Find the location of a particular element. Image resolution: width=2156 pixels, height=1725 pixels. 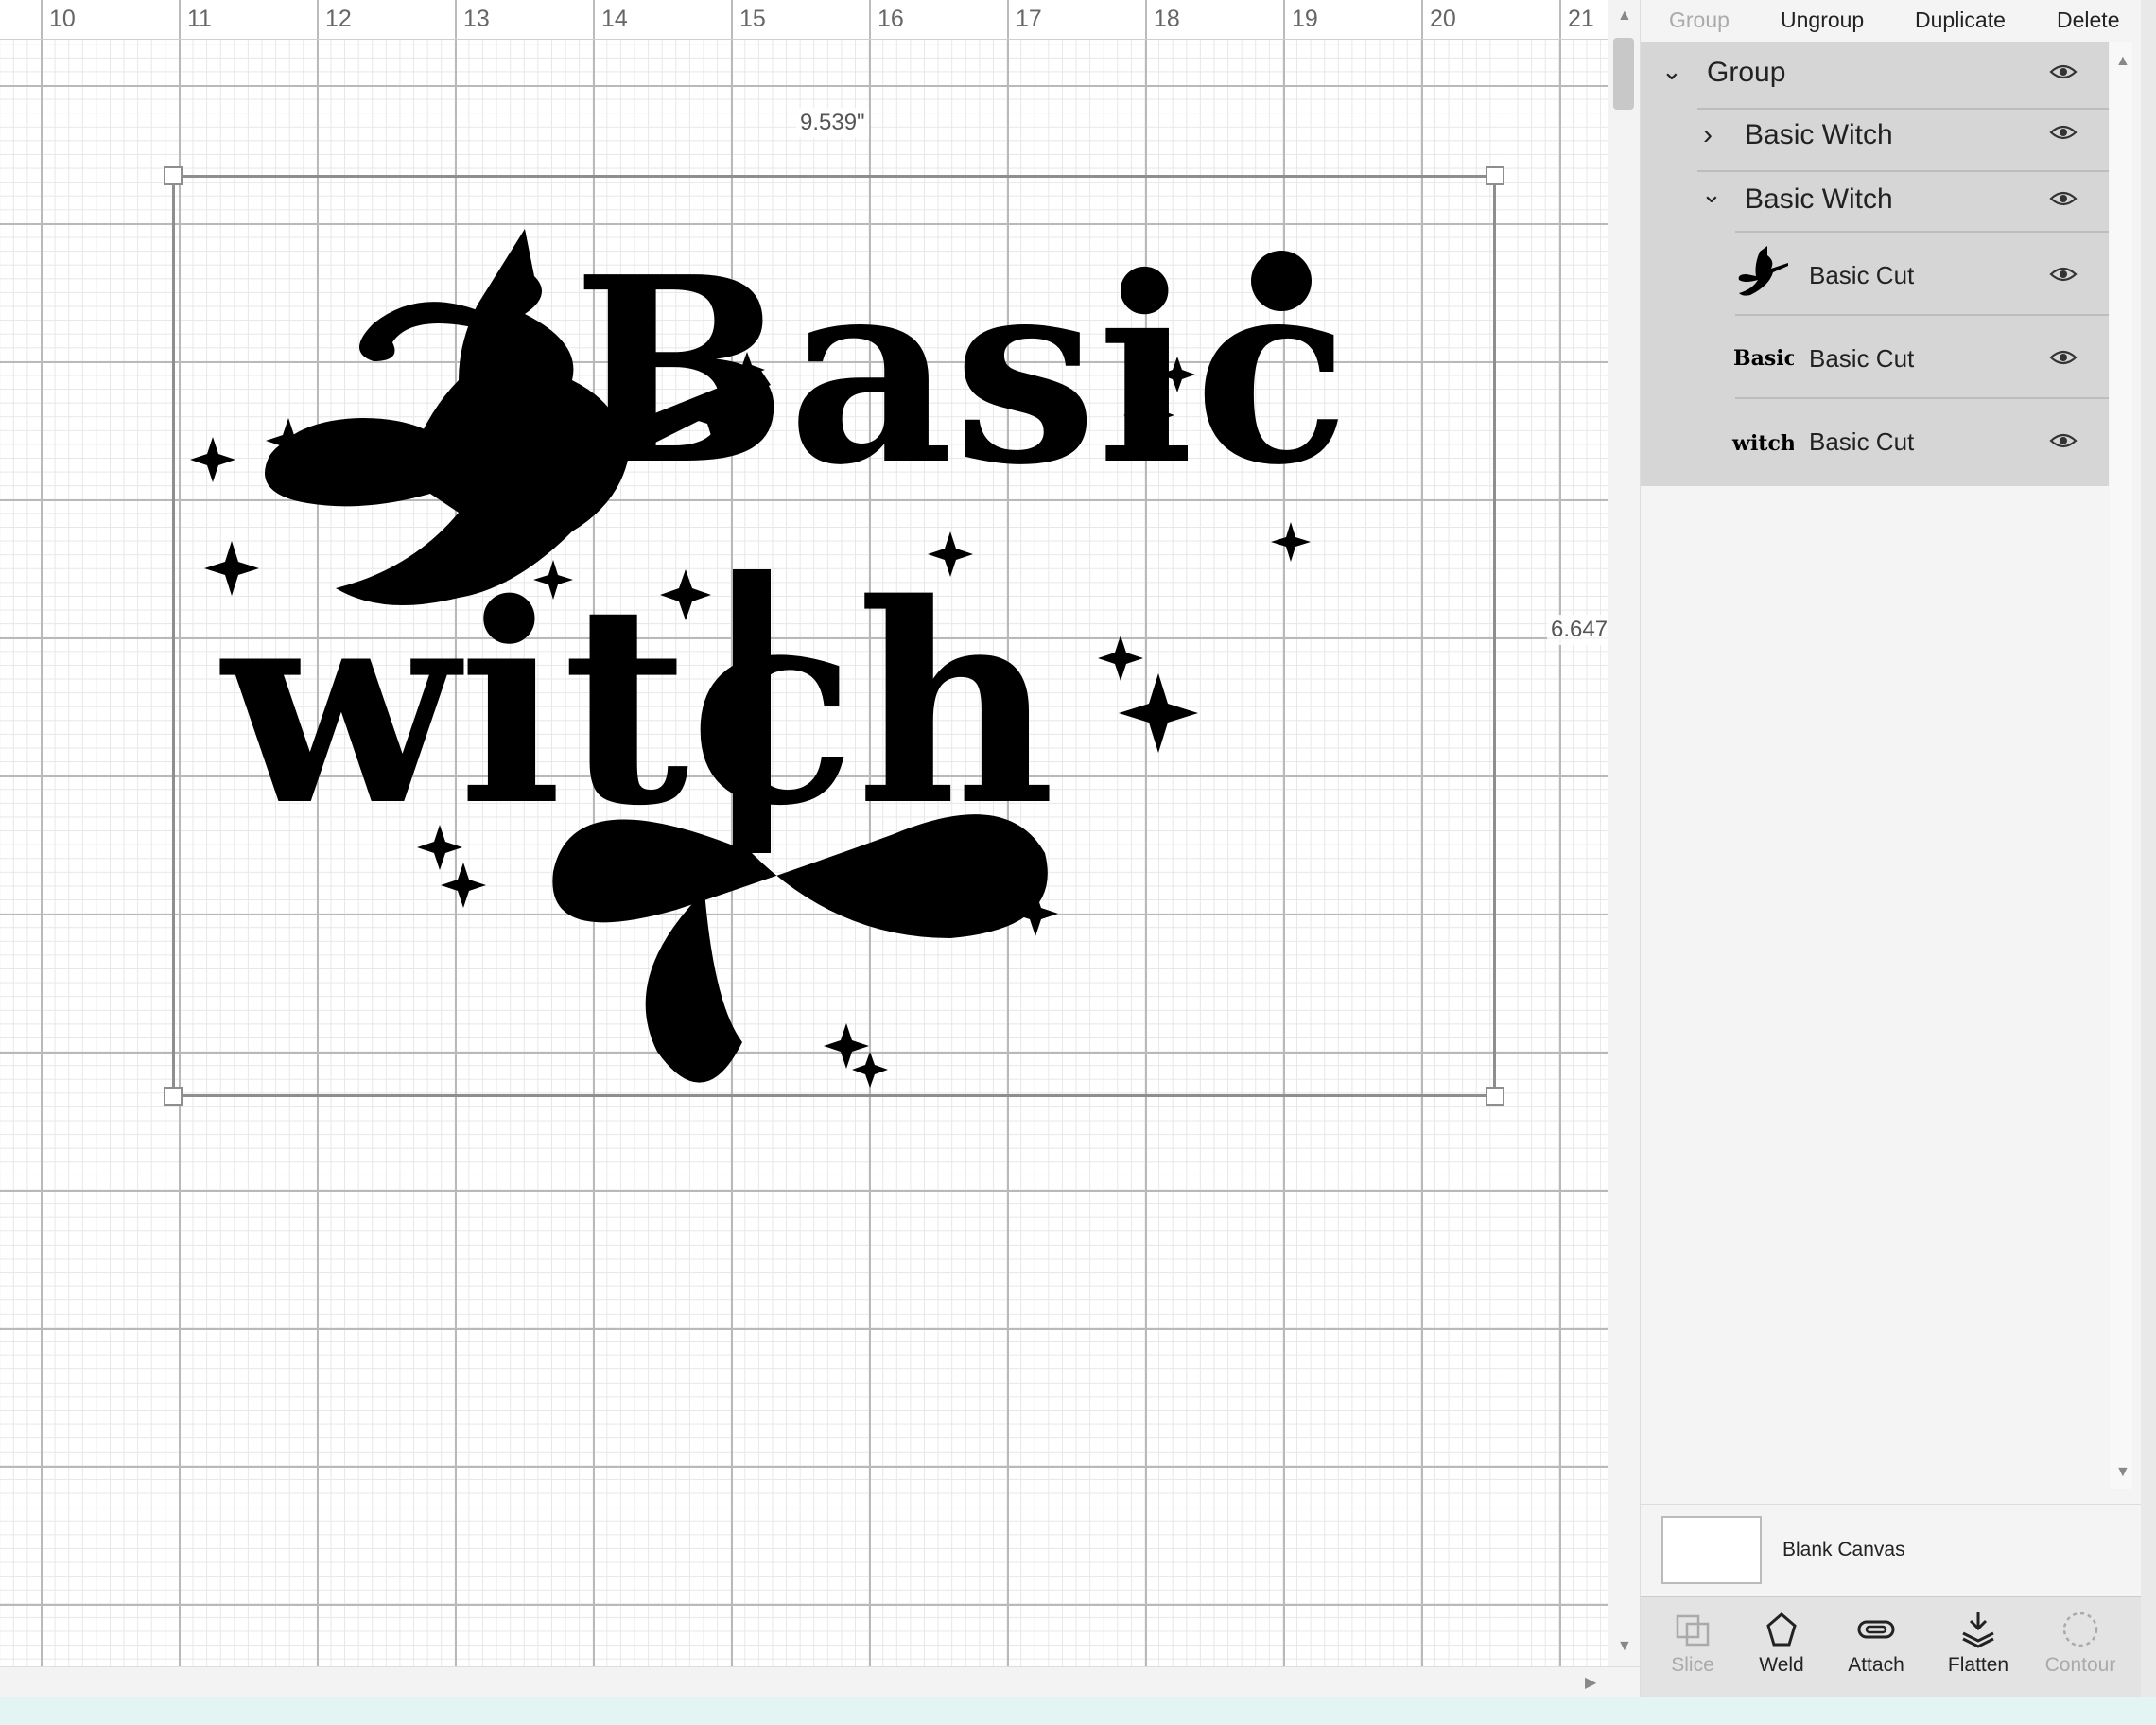

width-dimension: 9.539" is located at coordinates (832, 123).